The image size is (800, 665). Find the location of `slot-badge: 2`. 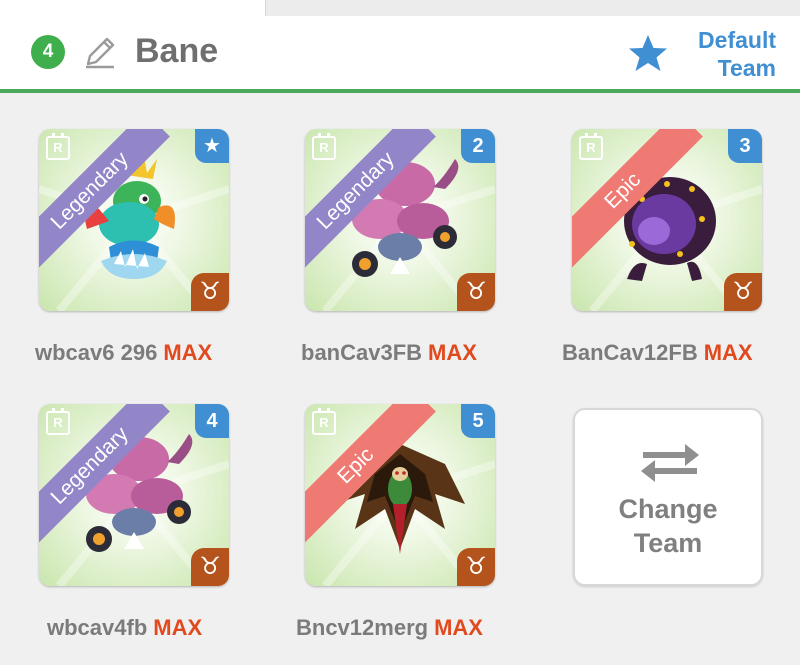

slot-badge: 2 is located at coordinates (478, 146).